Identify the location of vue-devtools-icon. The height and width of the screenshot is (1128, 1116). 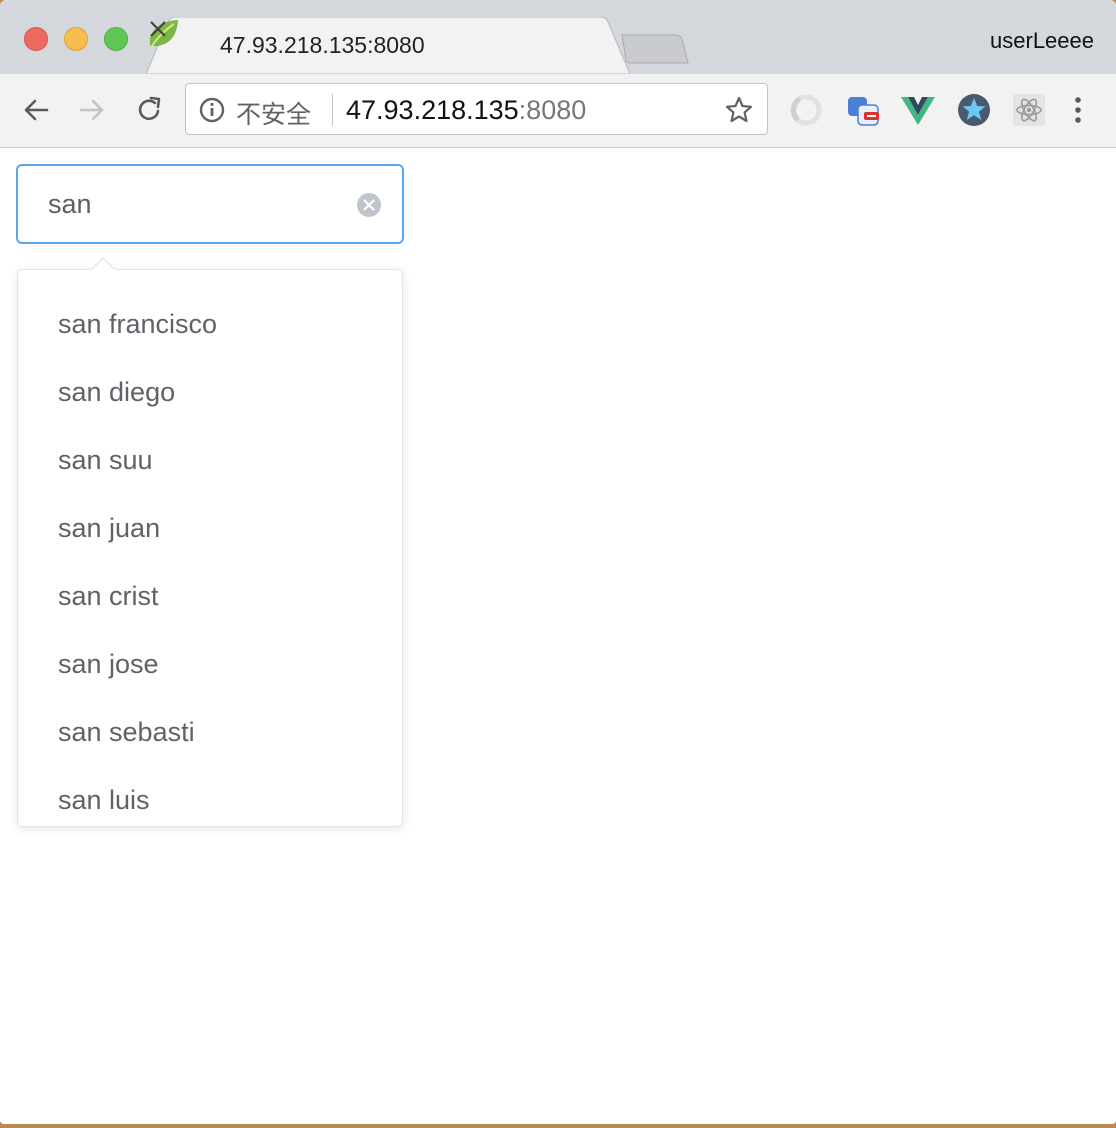
(918, 110).